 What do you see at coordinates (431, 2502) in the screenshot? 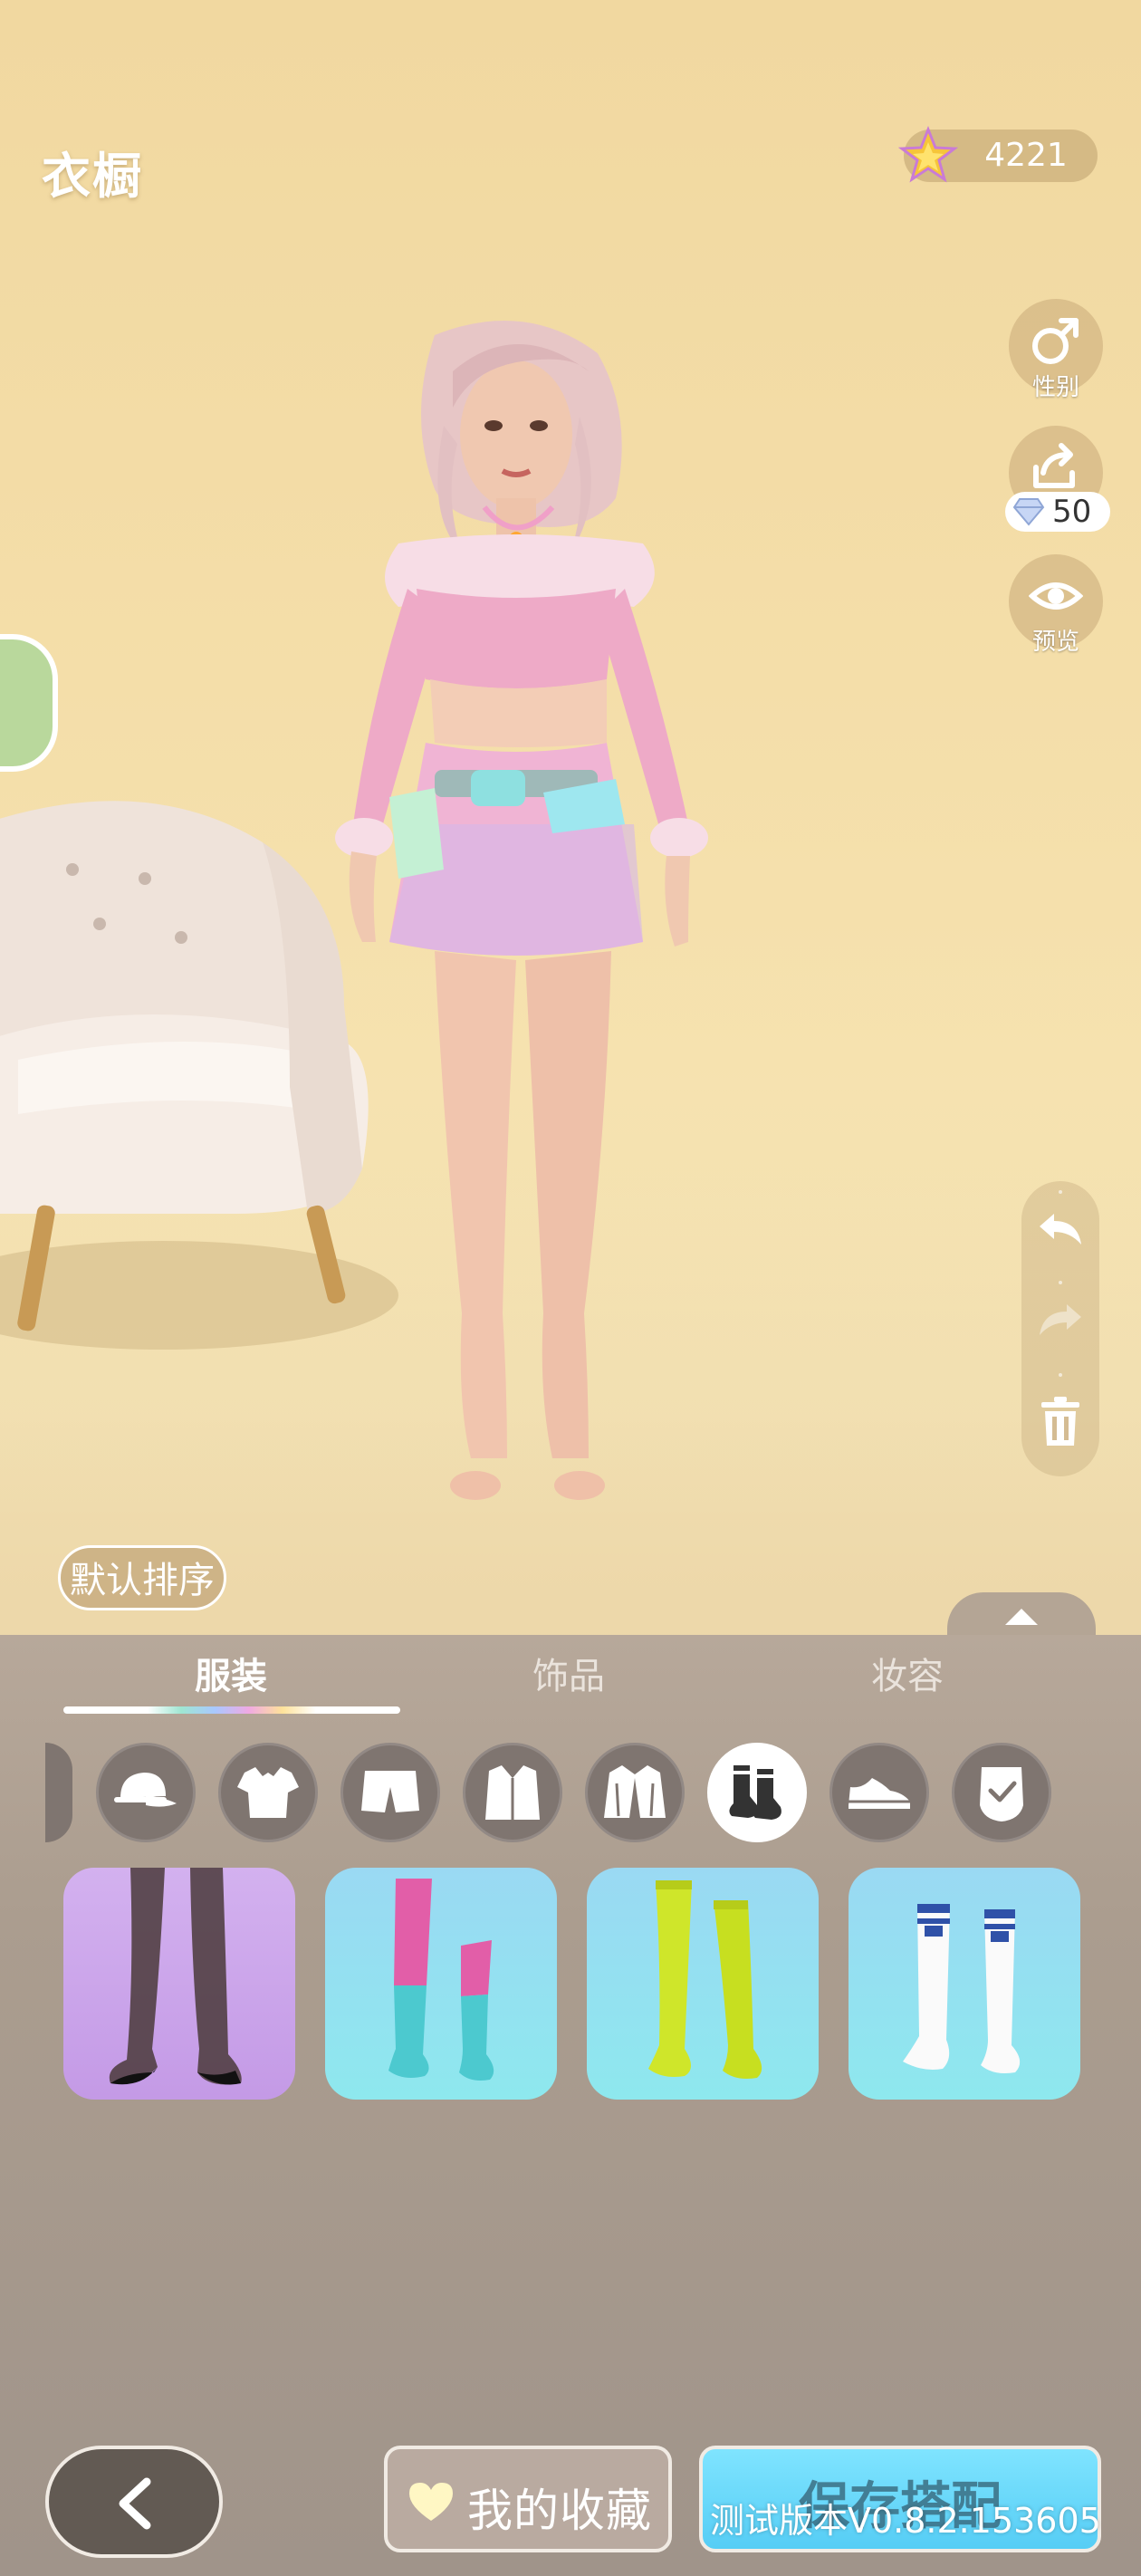
I see `heart-icon` at bounding box center [431, 2502].